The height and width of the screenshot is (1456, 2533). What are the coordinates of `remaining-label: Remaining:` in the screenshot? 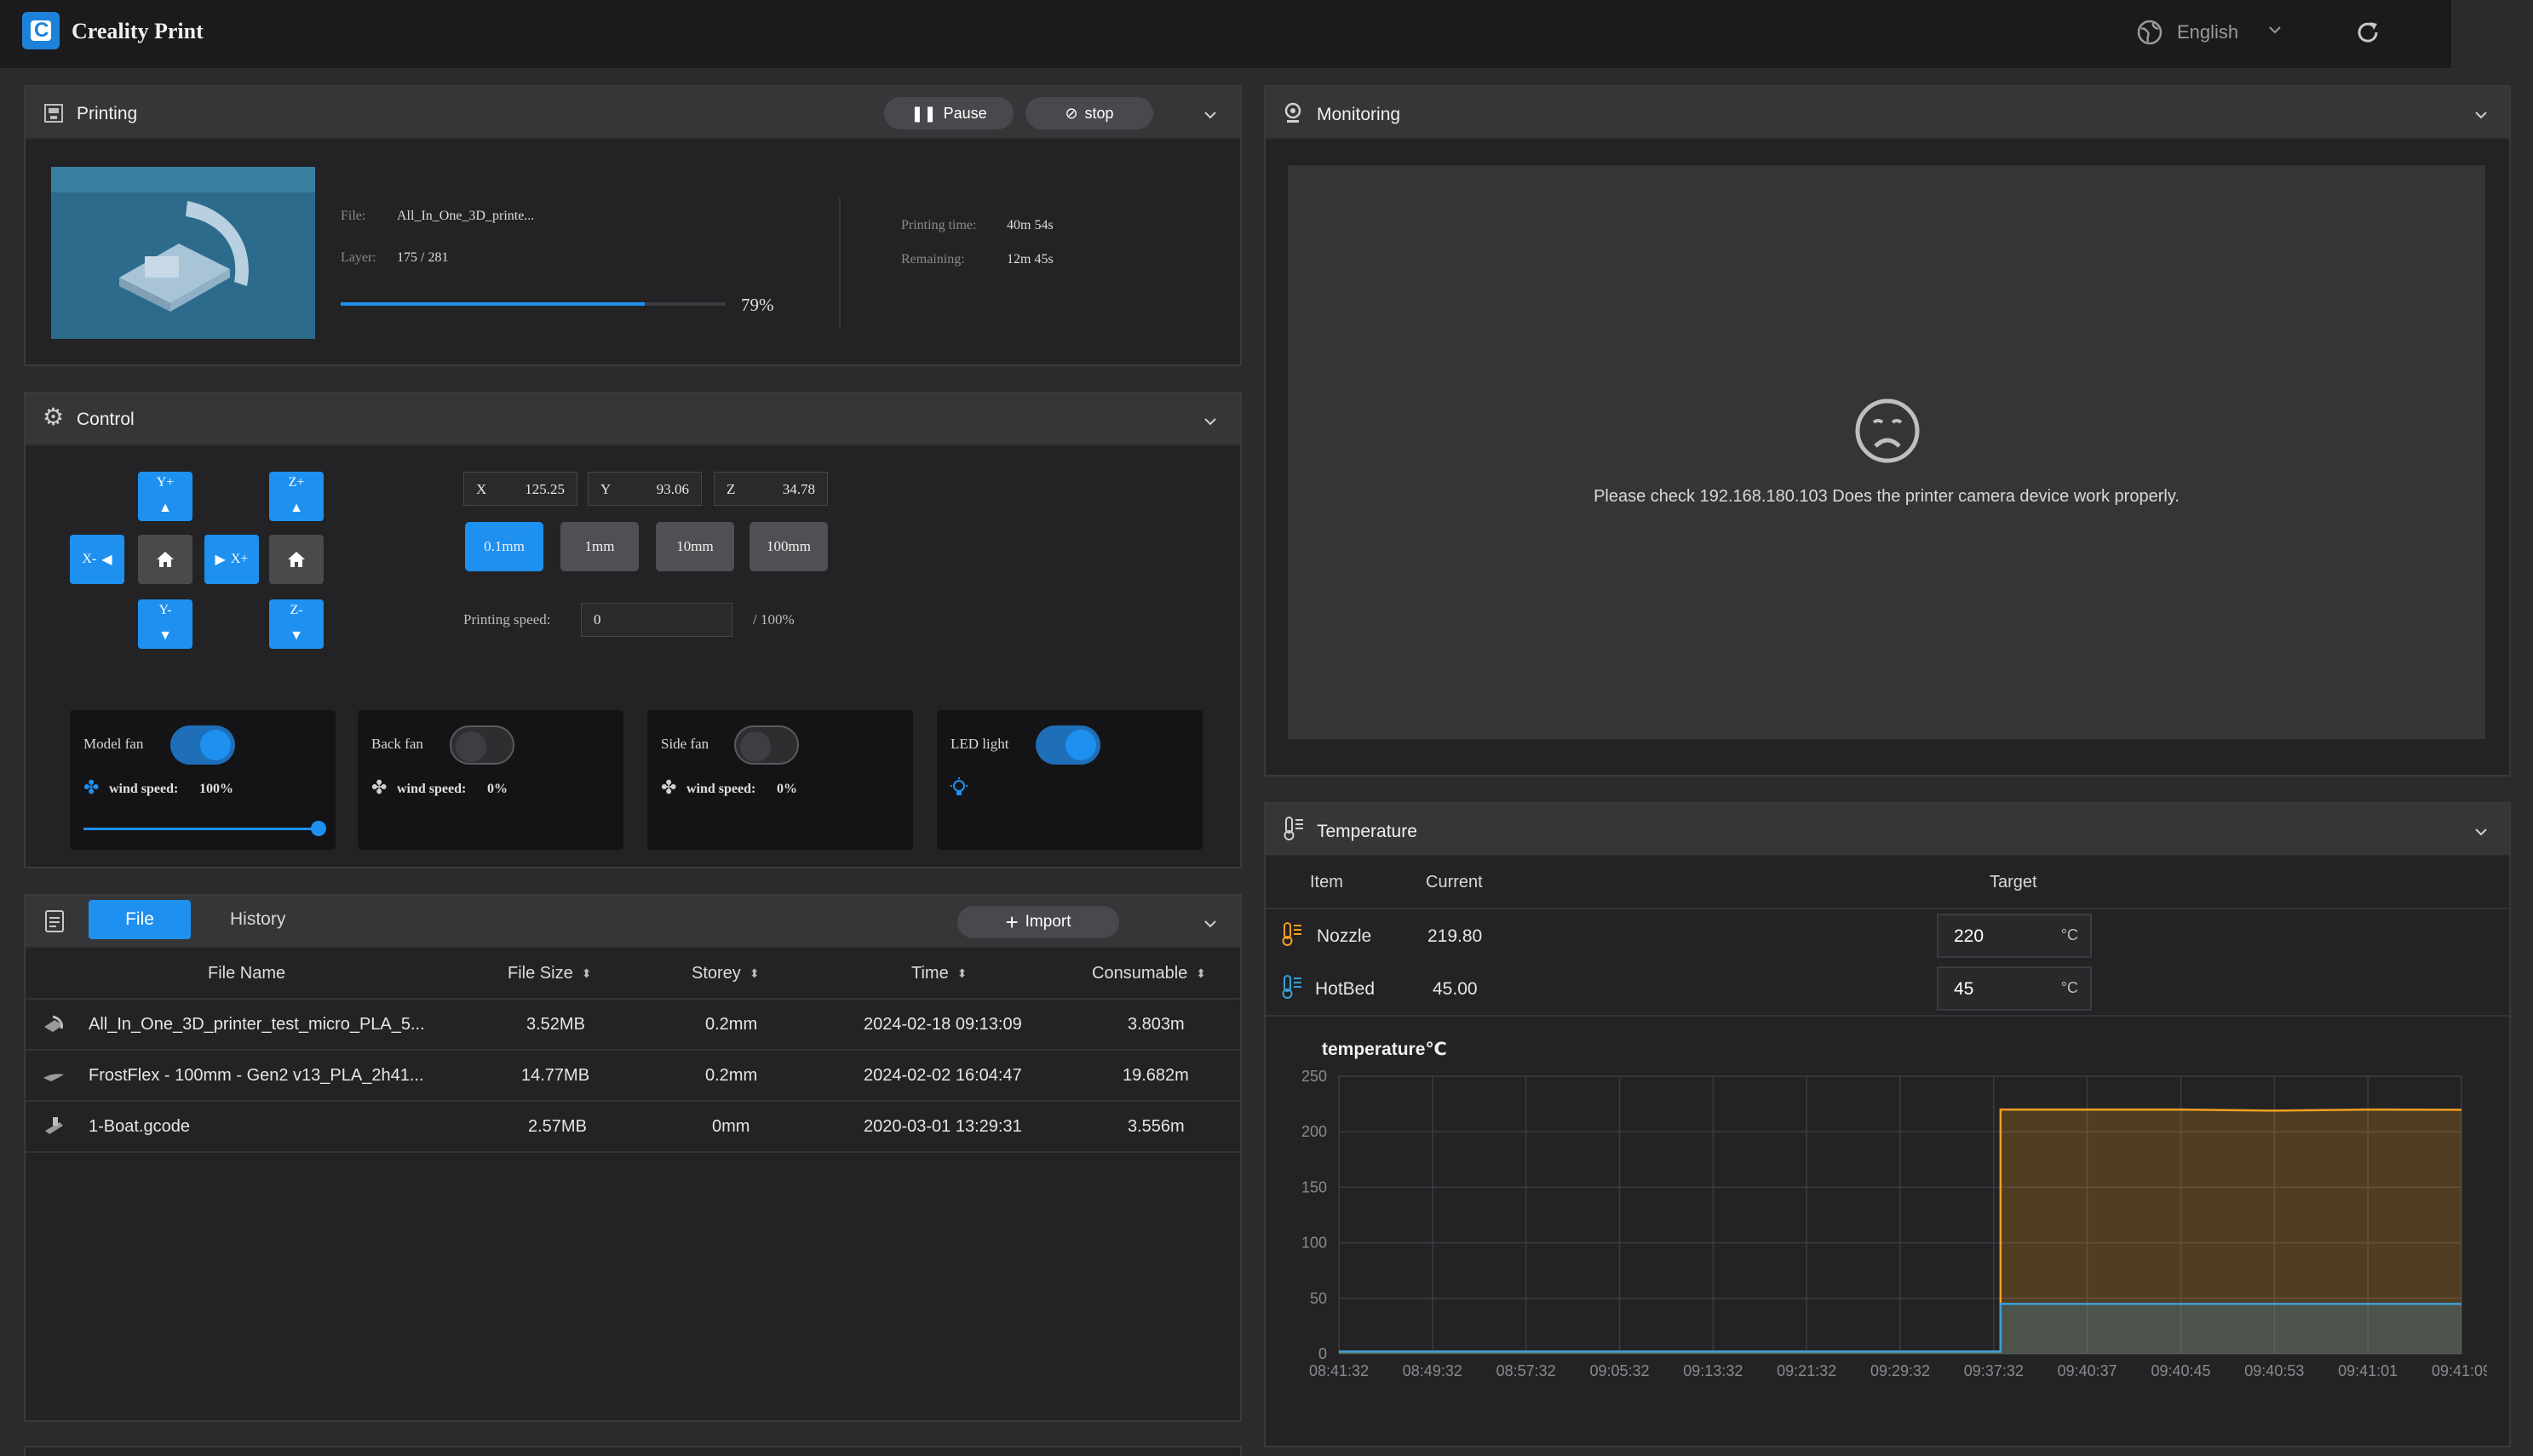 It's located at (933, 259).